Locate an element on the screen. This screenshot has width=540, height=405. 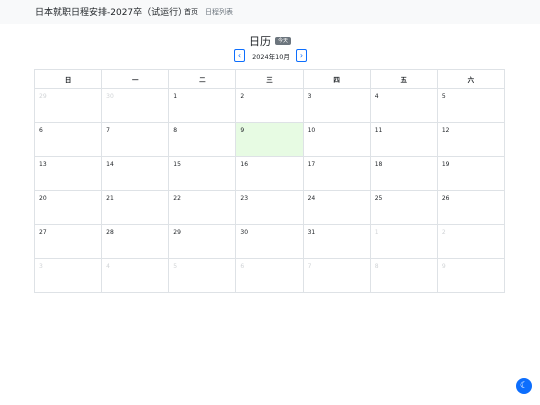
calendar-week-row: 3456789 is located at coordinates (269, 275).